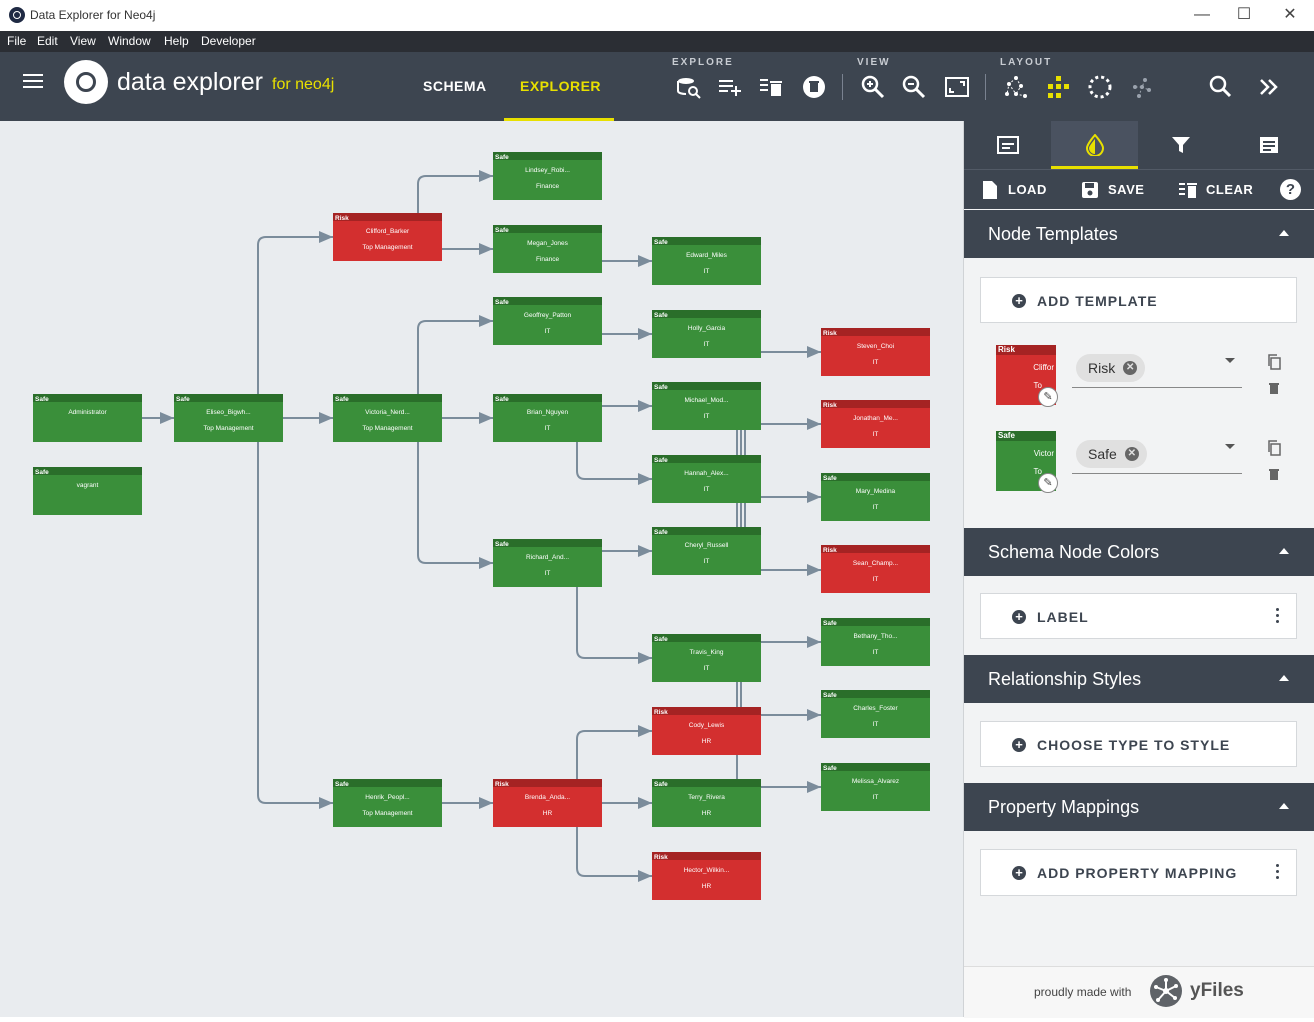  What do you see at coordinates (873, 87) in the screenshot?
I see `zoom-in-icon` at bounding box center [873, 87].